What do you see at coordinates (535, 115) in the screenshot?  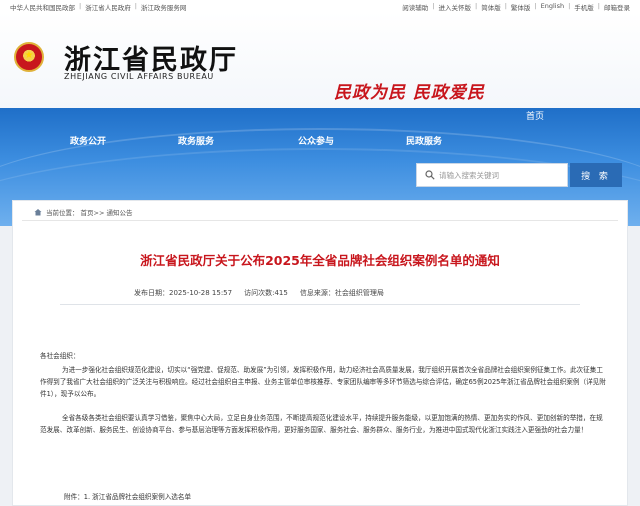 I see `nav-home: 首页` at bounding box center [535, 115].